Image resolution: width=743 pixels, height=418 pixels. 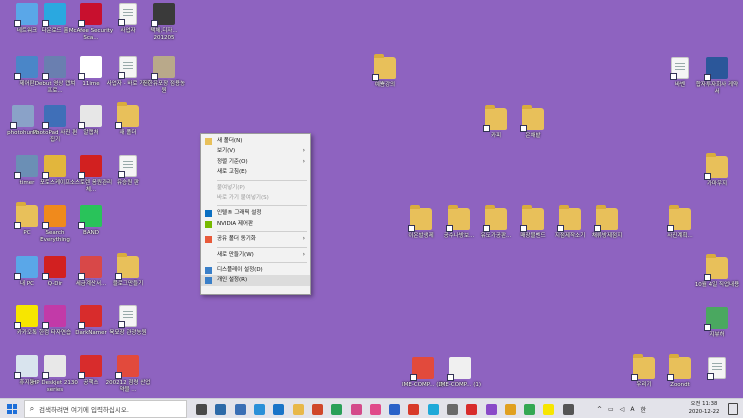 I want to click on tray-chevron-icon: ^, so click(x=599, y=409).